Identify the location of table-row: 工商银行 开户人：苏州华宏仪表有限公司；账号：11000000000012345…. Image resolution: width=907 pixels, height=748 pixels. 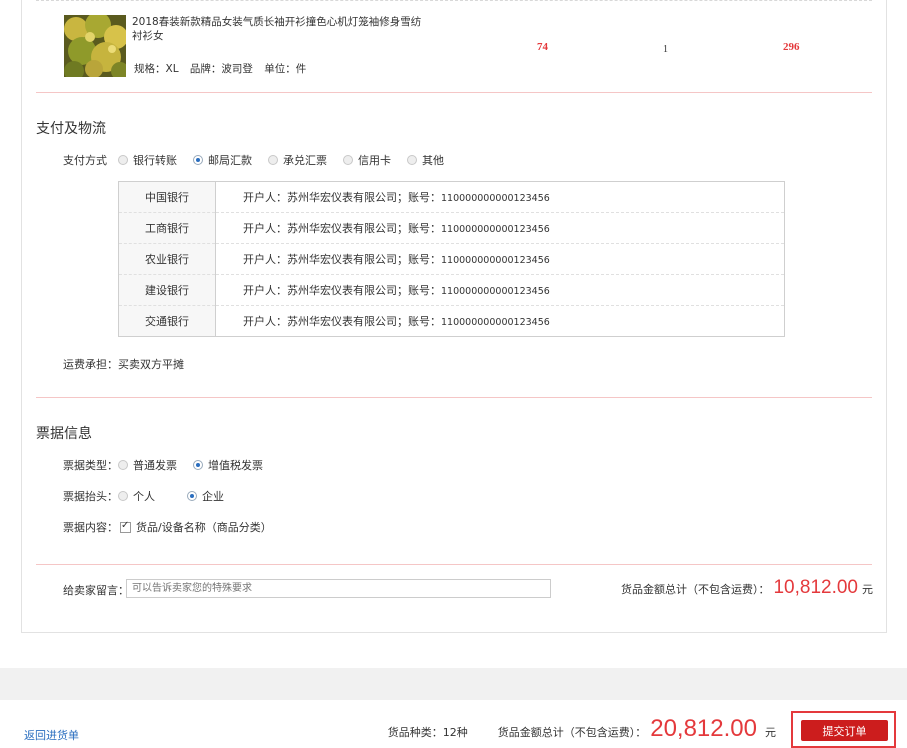
(451, 228).